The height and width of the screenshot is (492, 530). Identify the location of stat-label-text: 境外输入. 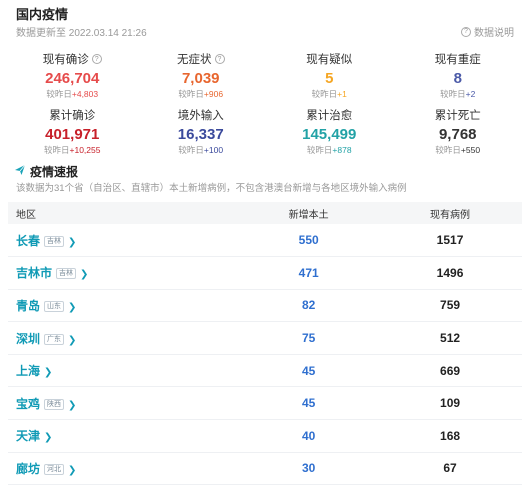
(200, 116).